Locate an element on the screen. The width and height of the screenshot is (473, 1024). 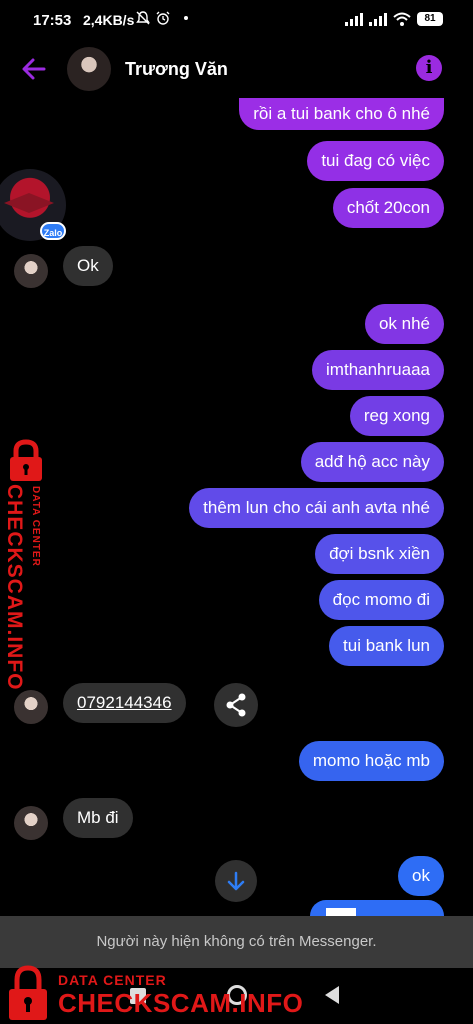
message-bubble-outgoing: tui bank lun is located at coordinates (386, 646).